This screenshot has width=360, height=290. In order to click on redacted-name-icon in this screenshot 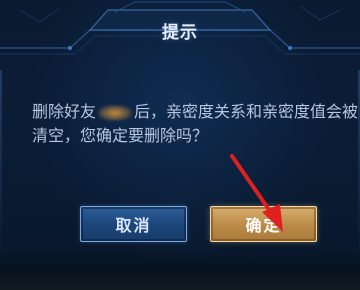, I will do `click(115, 112)`.